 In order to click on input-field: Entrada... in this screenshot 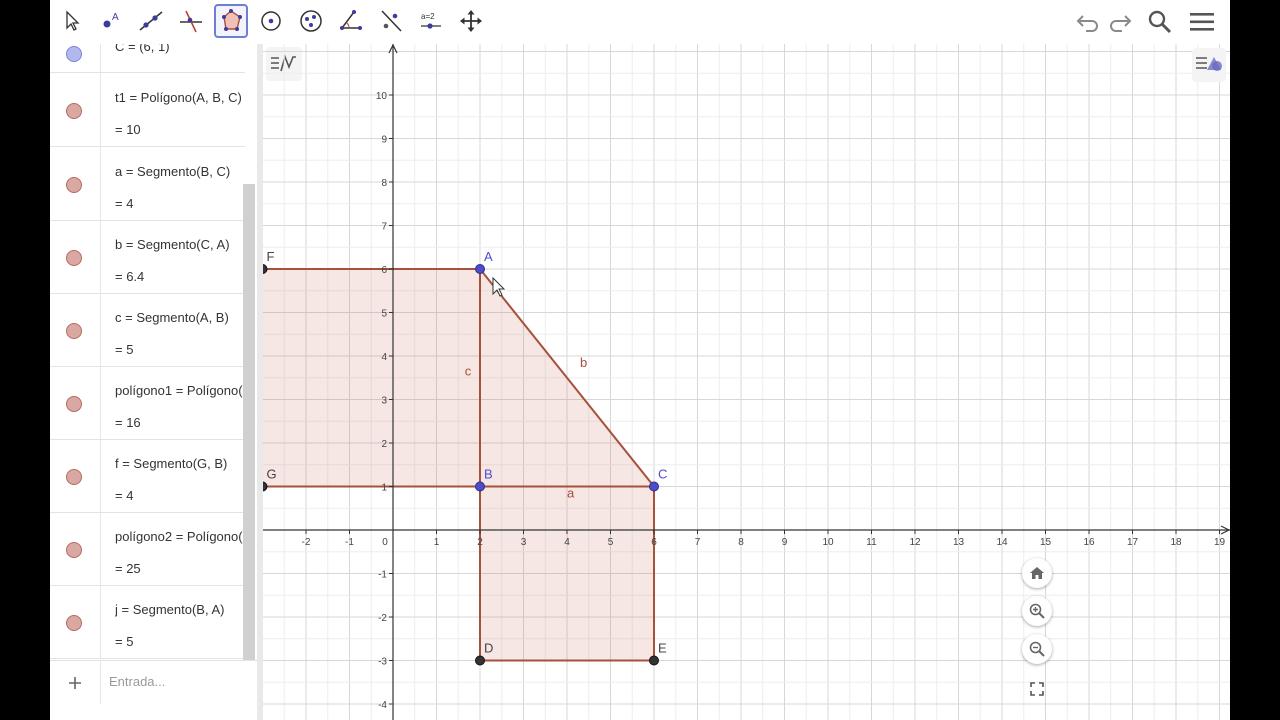, I will do `click(137, 681)`.